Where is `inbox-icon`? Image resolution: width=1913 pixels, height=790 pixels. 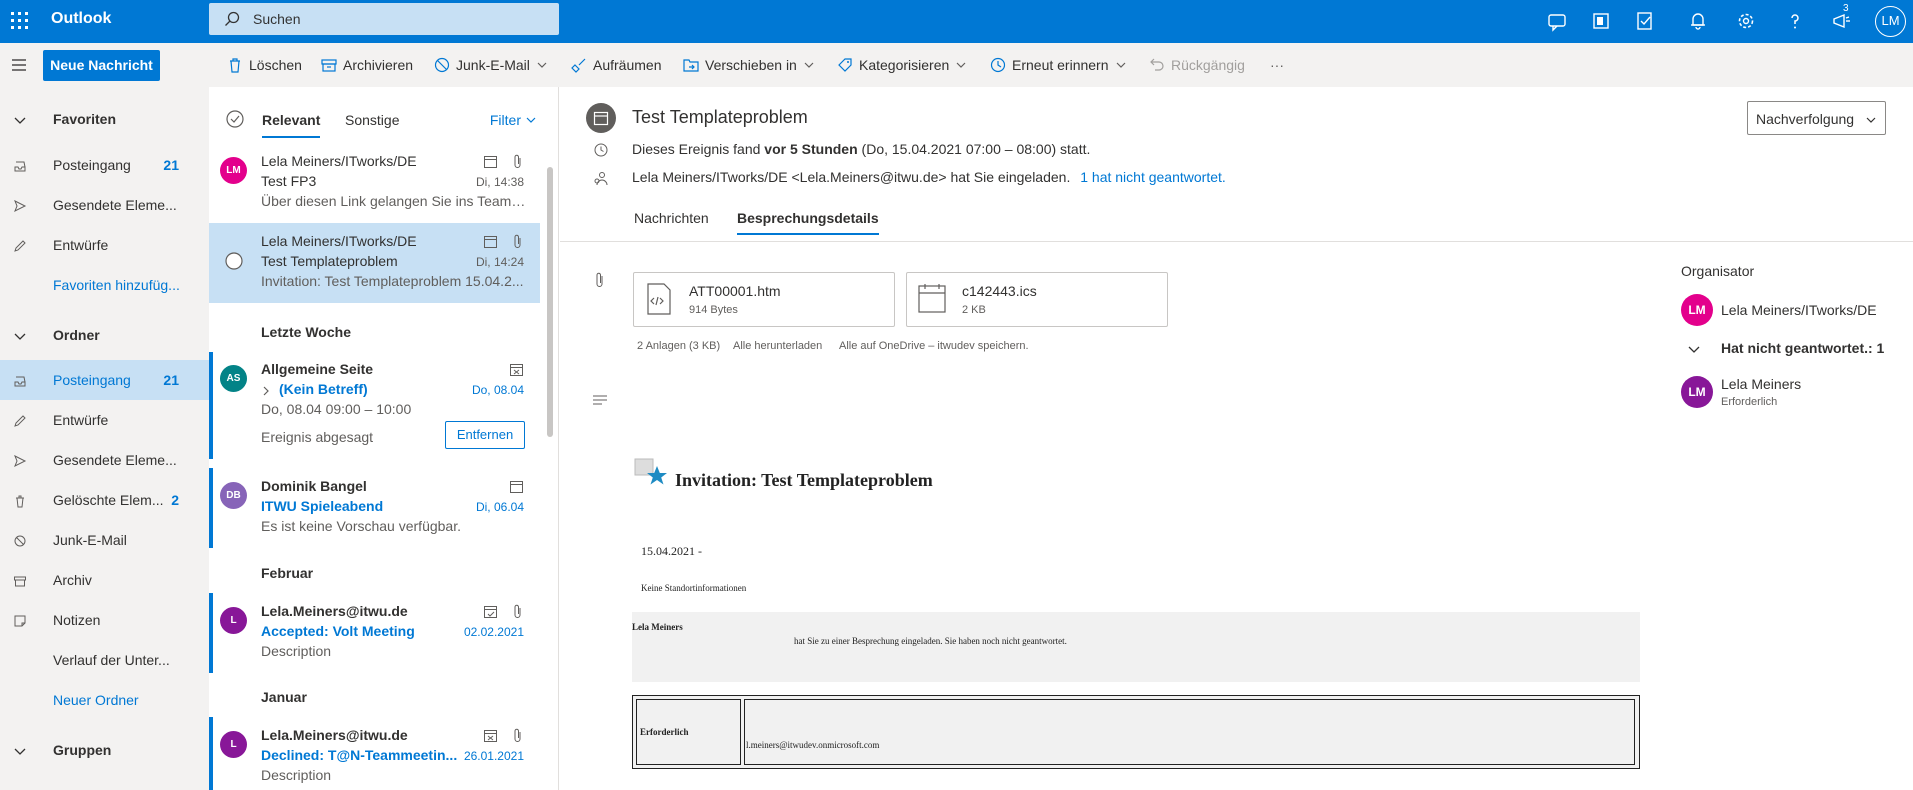
inbox-icon is located at coordinates (20, 381).